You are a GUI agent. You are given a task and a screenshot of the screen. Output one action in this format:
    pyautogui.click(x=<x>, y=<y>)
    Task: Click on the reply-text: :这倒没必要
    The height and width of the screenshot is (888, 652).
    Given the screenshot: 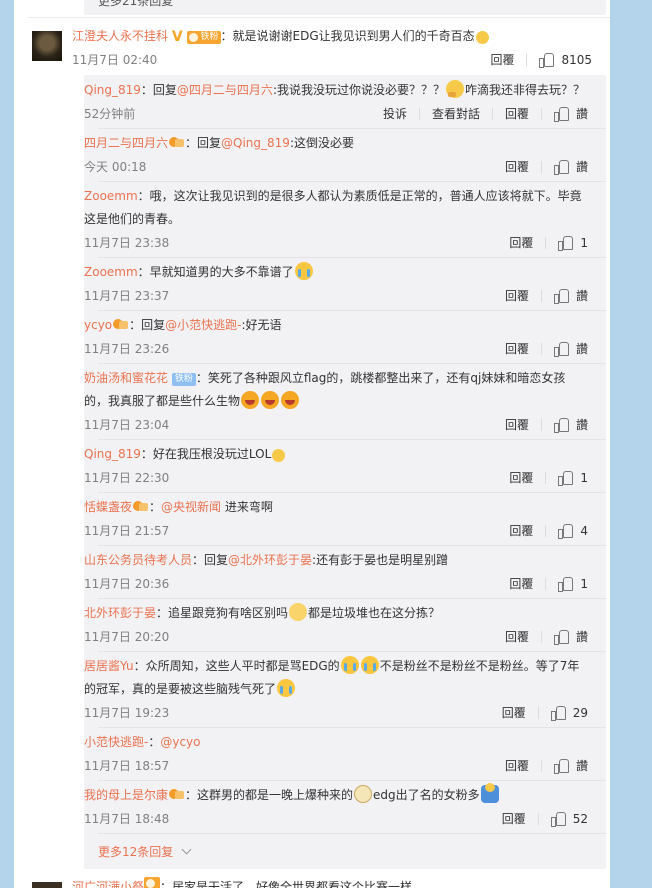 What is the action you would take?
    pyautogui.click(x=321, y=143)
    